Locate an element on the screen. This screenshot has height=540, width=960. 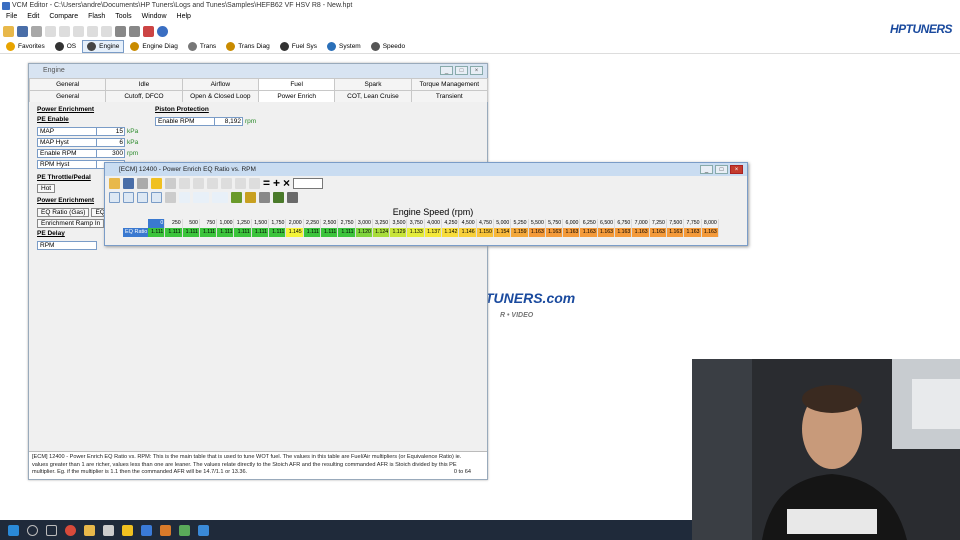
rpm-header-cell: 2,000 is located at coordinates (295, 223).